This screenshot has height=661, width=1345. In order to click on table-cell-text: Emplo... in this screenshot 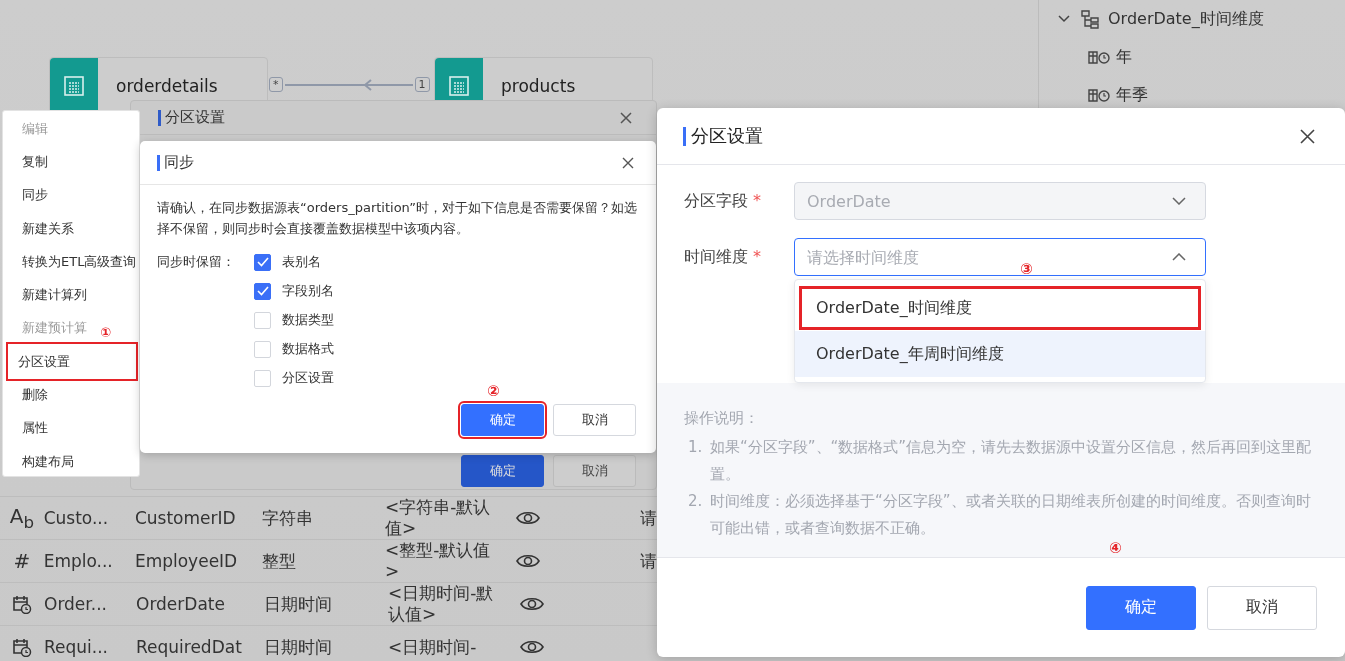, I will do `click(78, 561)`.